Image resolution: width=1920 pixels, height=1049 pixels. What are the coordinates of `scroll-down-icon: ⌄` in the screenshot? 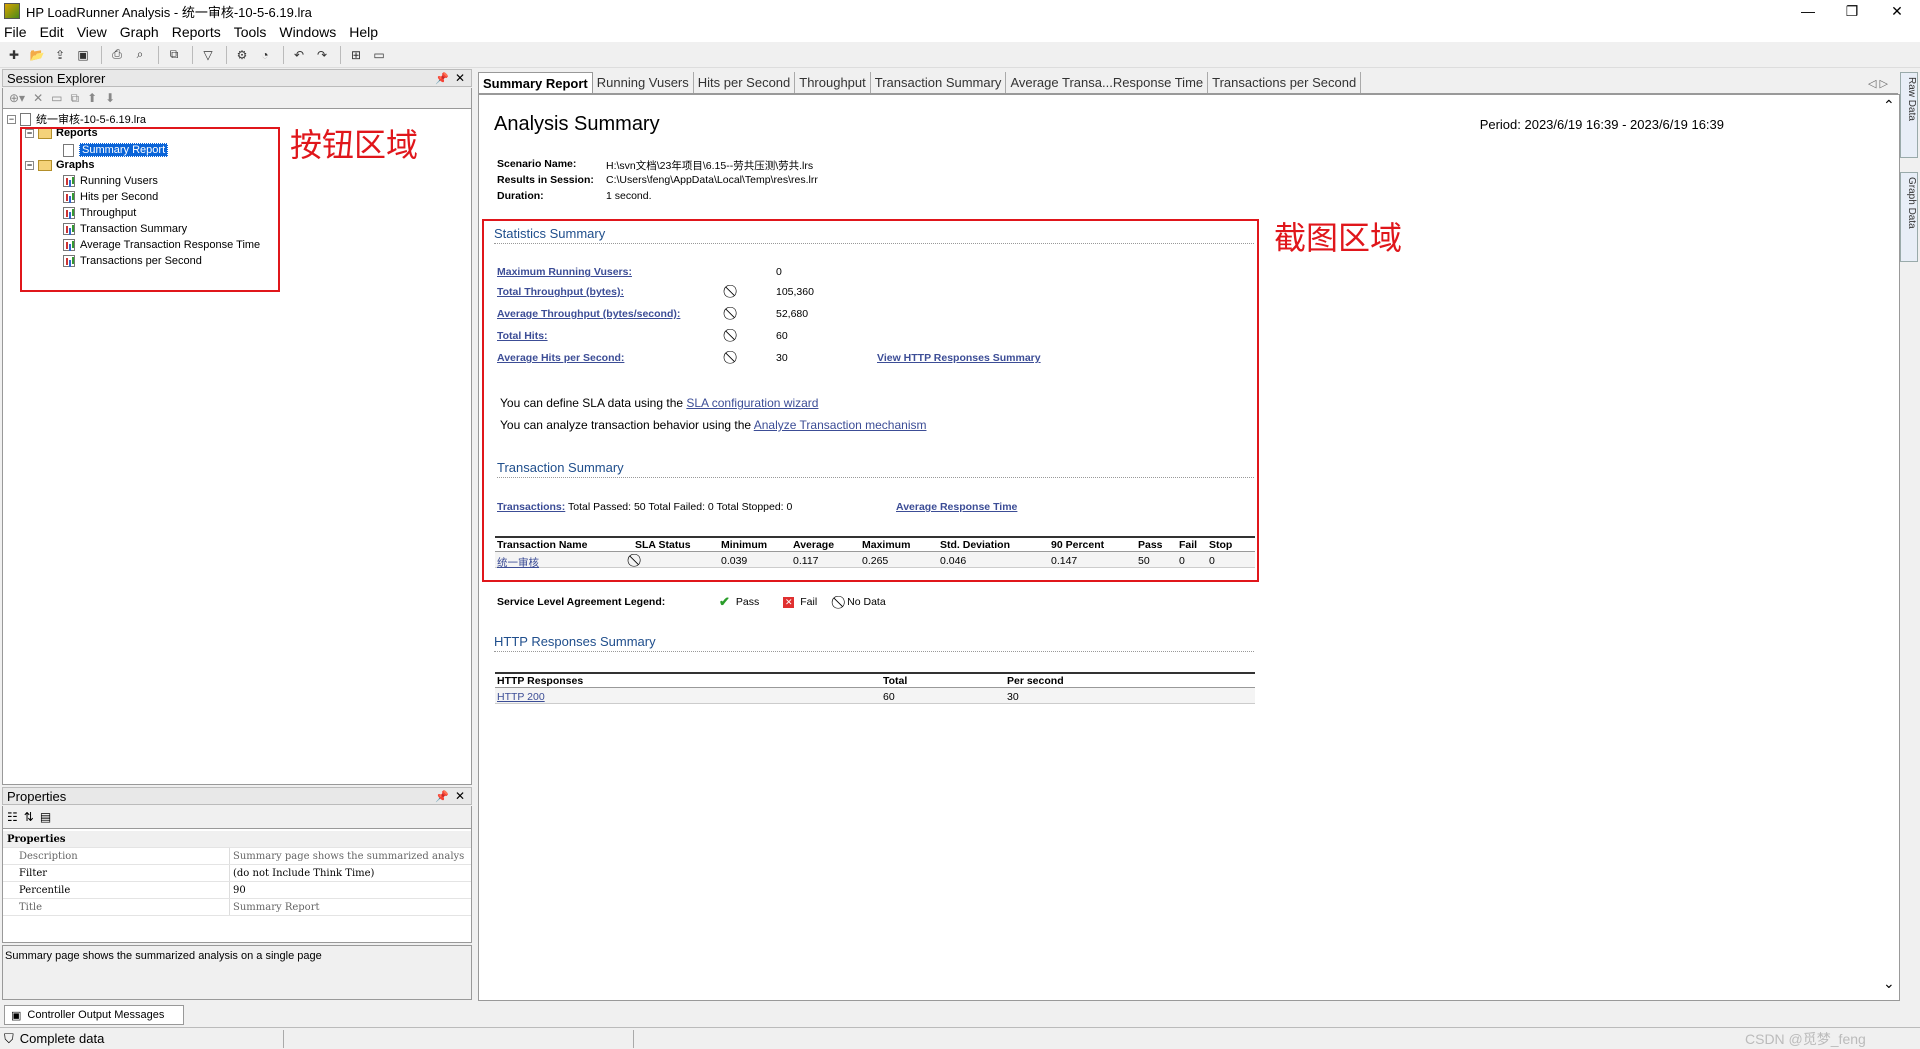 It's located at (1889, 983).